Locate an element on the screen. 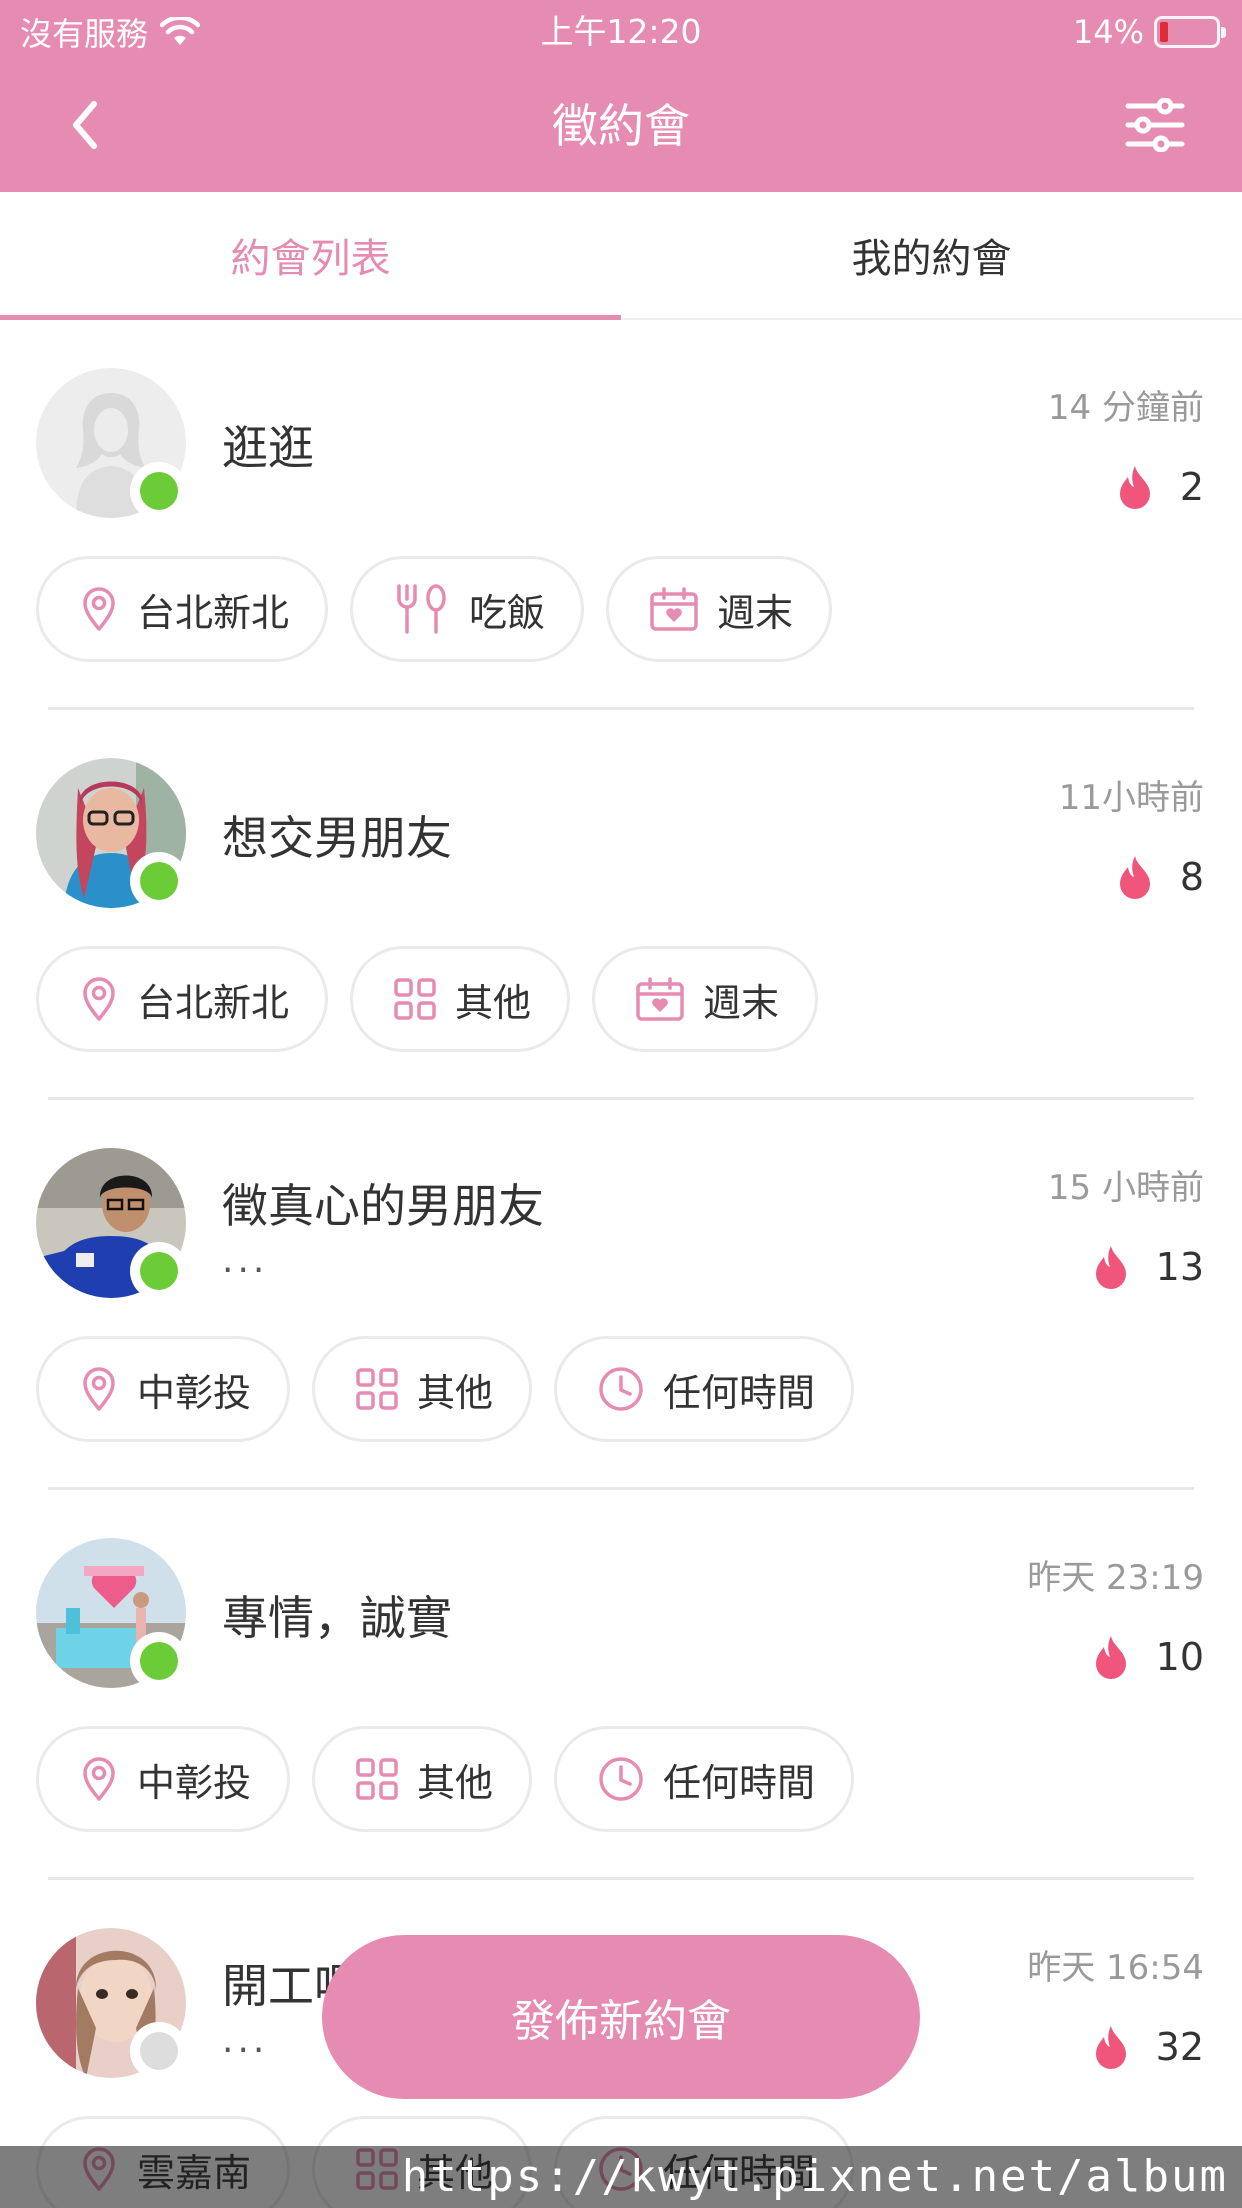 This screenshot has height=2208, width=1242. heat-count: 2 is located at coordinates (1160, 487).